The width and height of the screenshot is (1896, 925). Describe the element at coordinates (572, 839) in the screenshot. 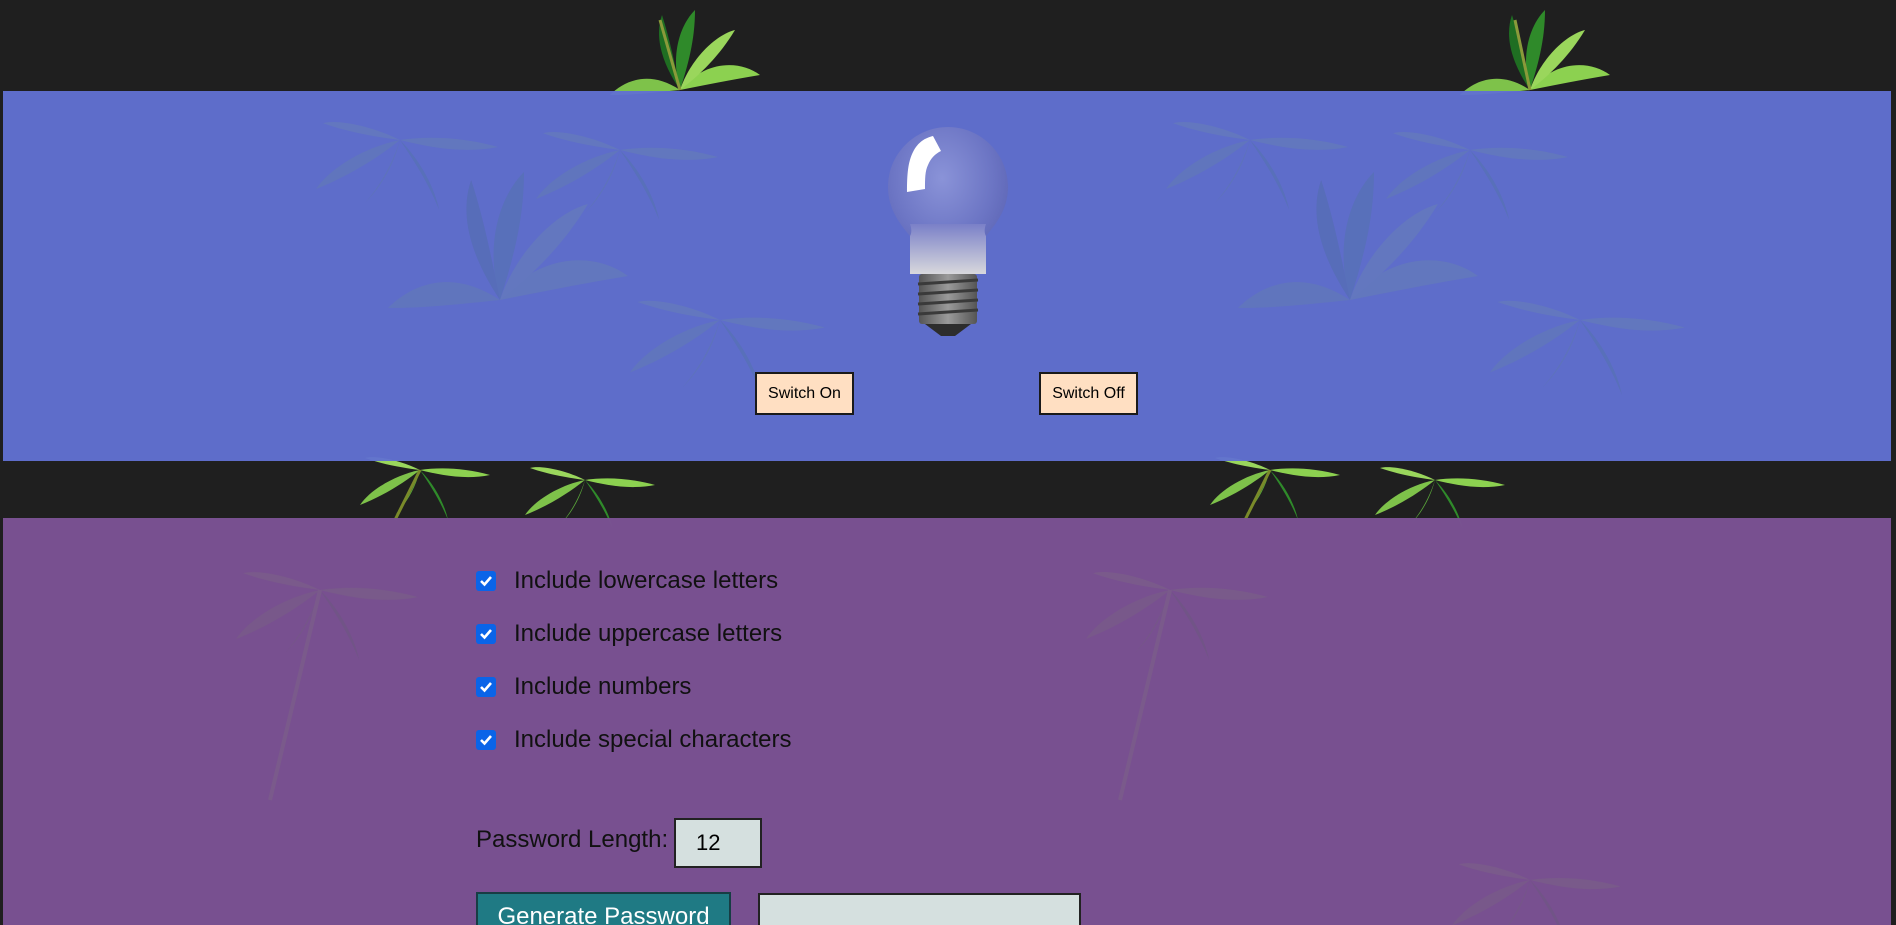

I see `password-length-label: Password Length:` at that location.